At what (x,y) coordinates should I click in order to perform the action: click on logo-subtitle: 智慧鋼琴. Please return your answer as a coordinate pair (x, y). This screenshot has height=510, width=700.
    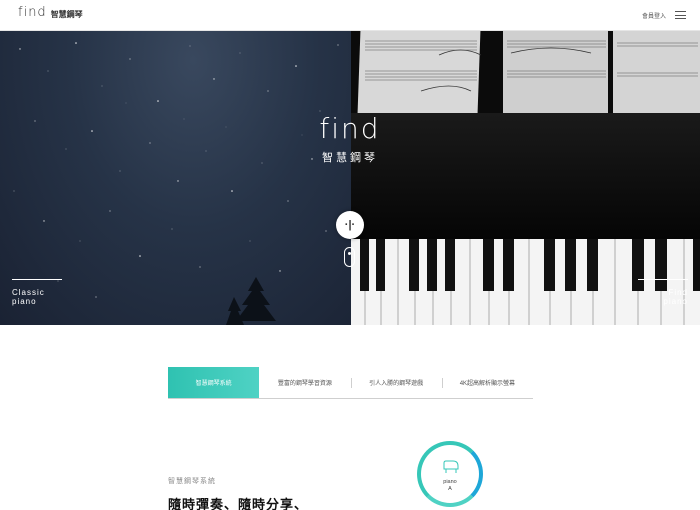
    Looking at the image, I should click on (66, 14).